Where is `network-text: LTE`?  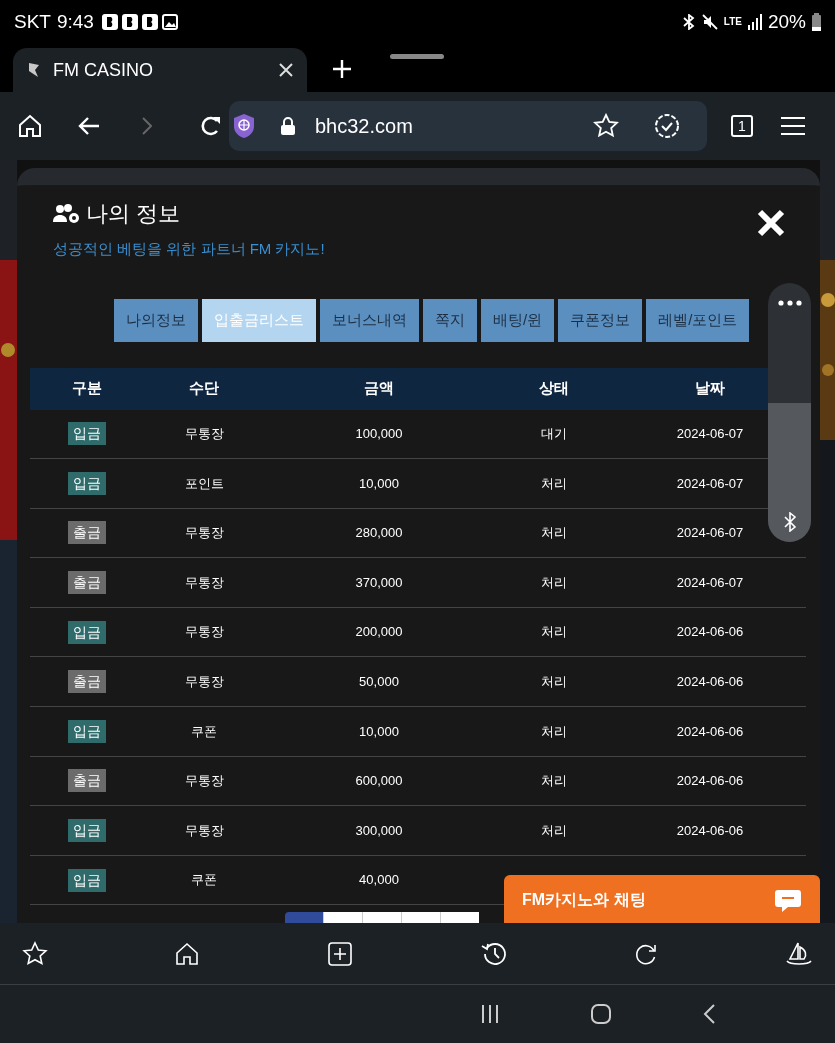 network-text: LTE is located at coordinates (732, 22).